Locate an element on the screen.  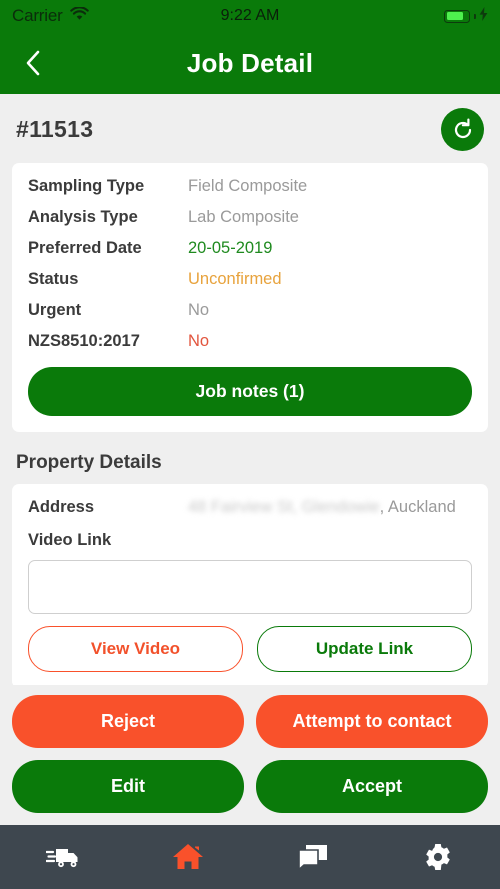
status-bar-right is located at coordinates (466, 16).